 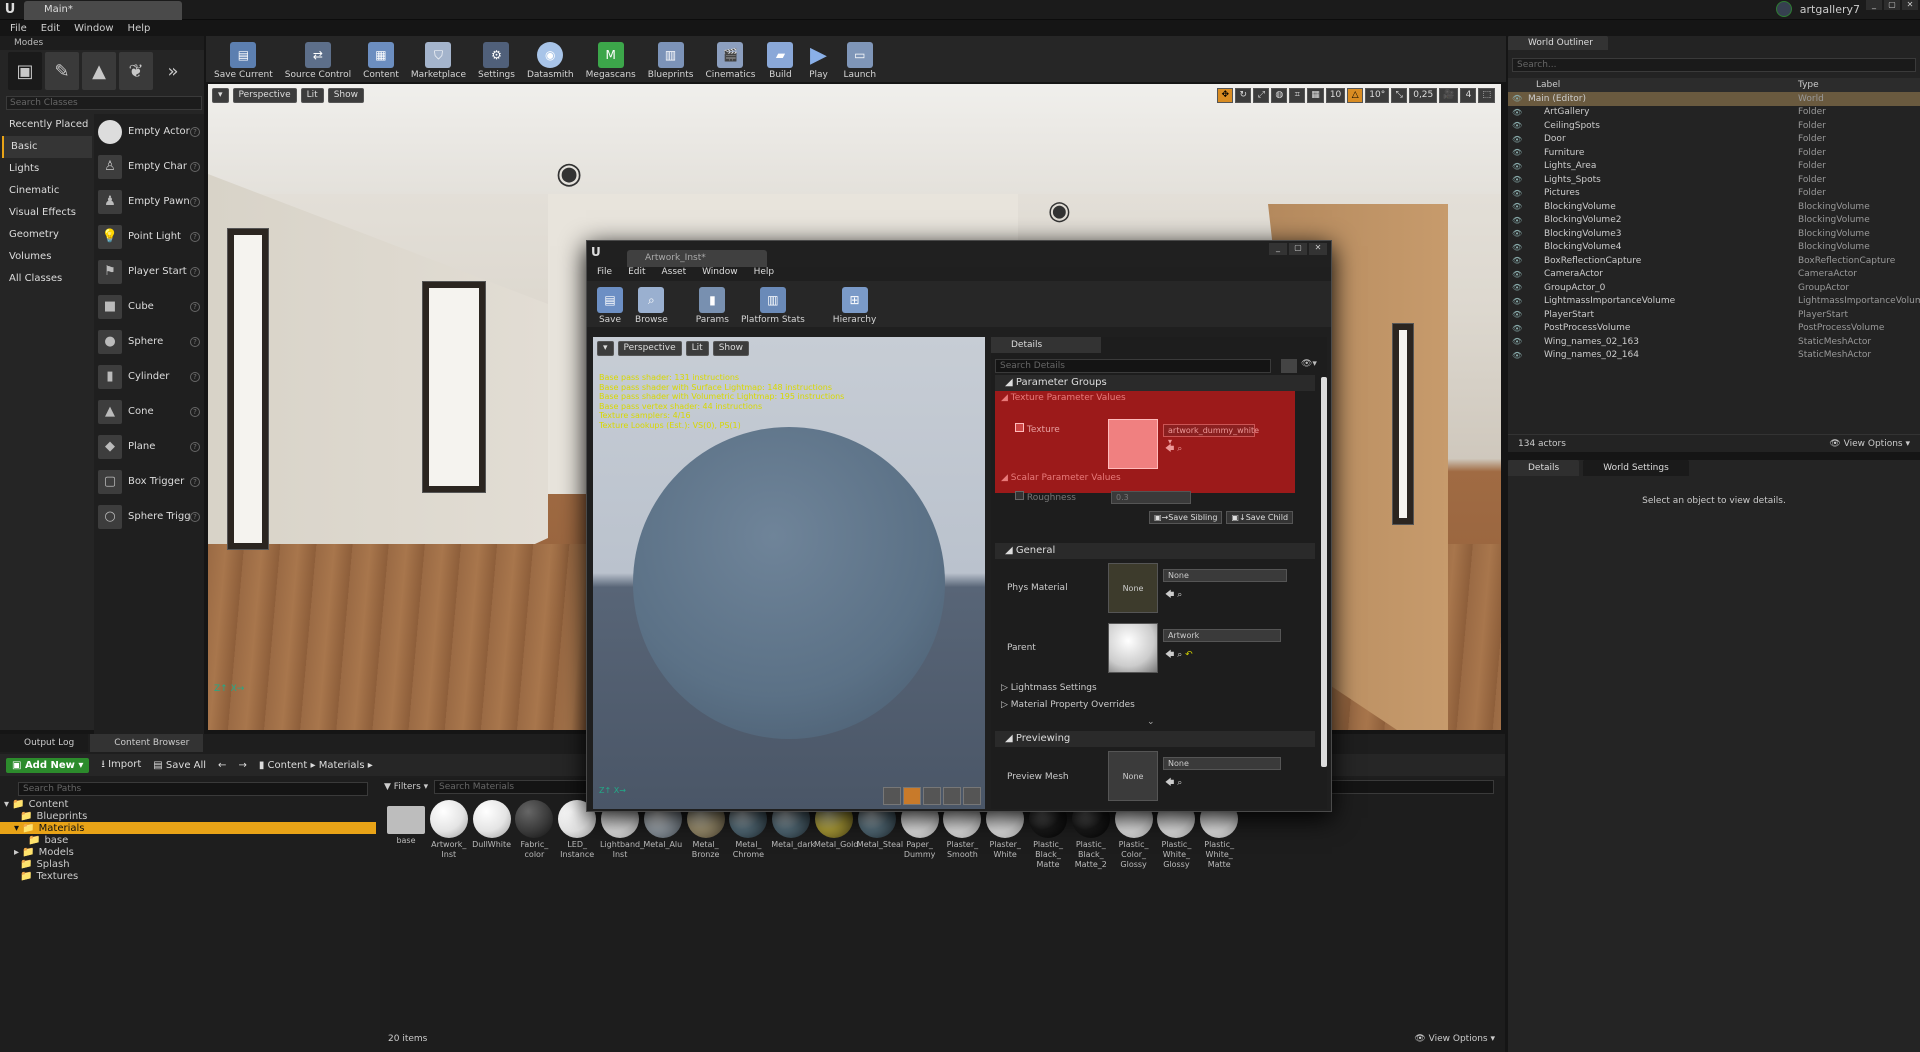 What do you see at coordinates (534, 830) in the screenshot?
I see `material-asset: Fabric_ color` at bounding box center [534, 830].